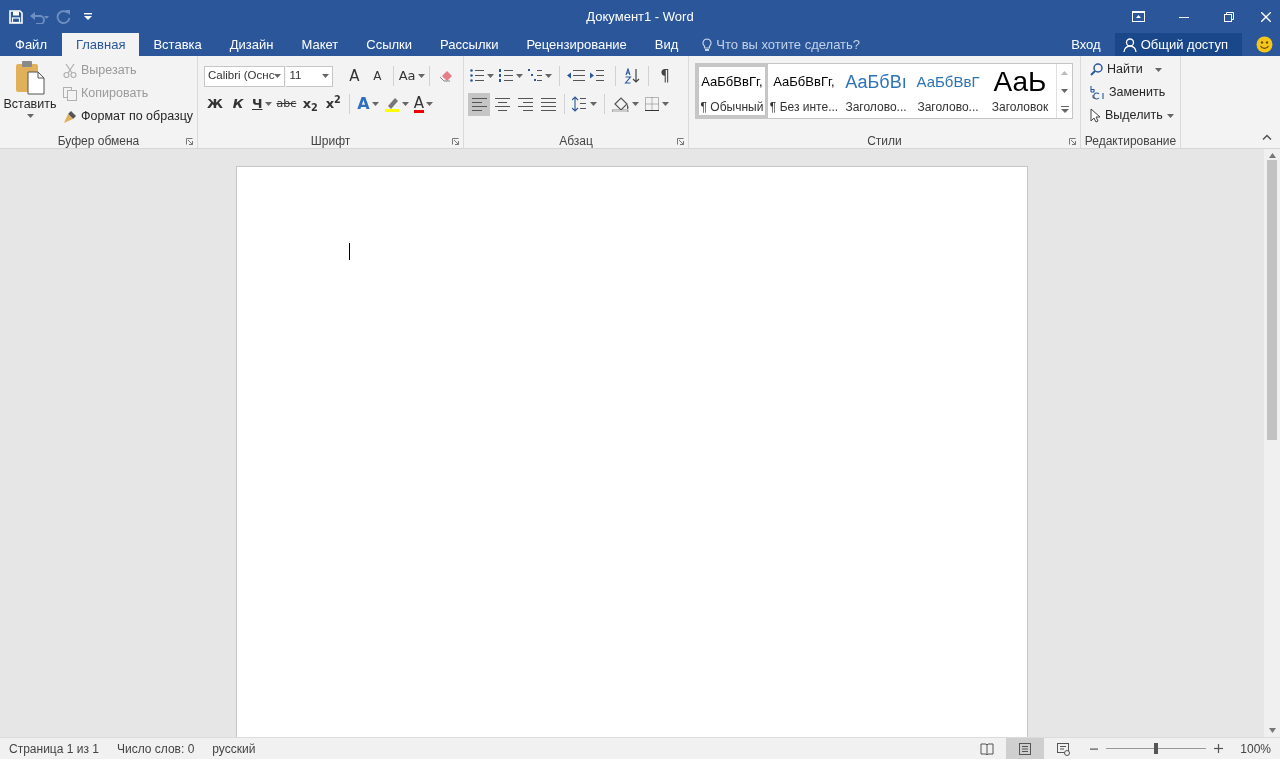  Describe the element at coordinates (251, 44) in the screenshot. I see `ribbon-tab: Дизайн` at that location.